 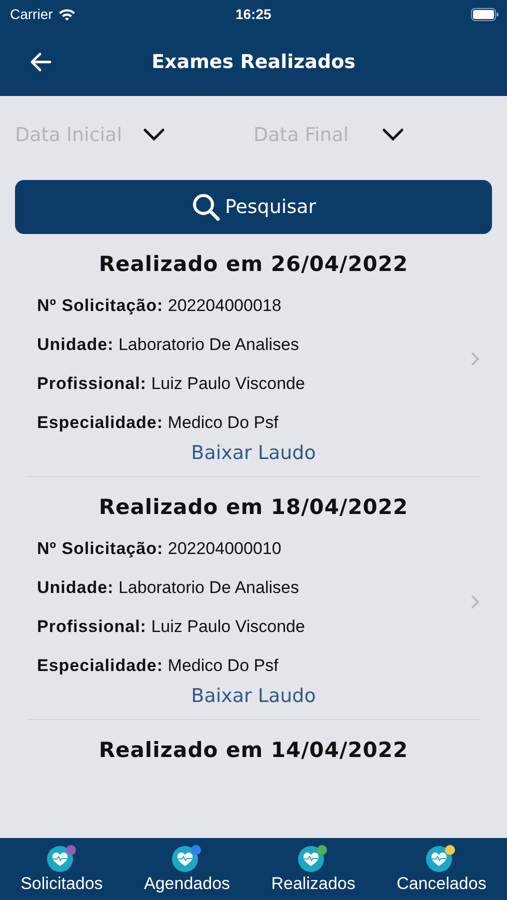 I want to click on search-button: Pesquisar, so click(x=253, y=207).